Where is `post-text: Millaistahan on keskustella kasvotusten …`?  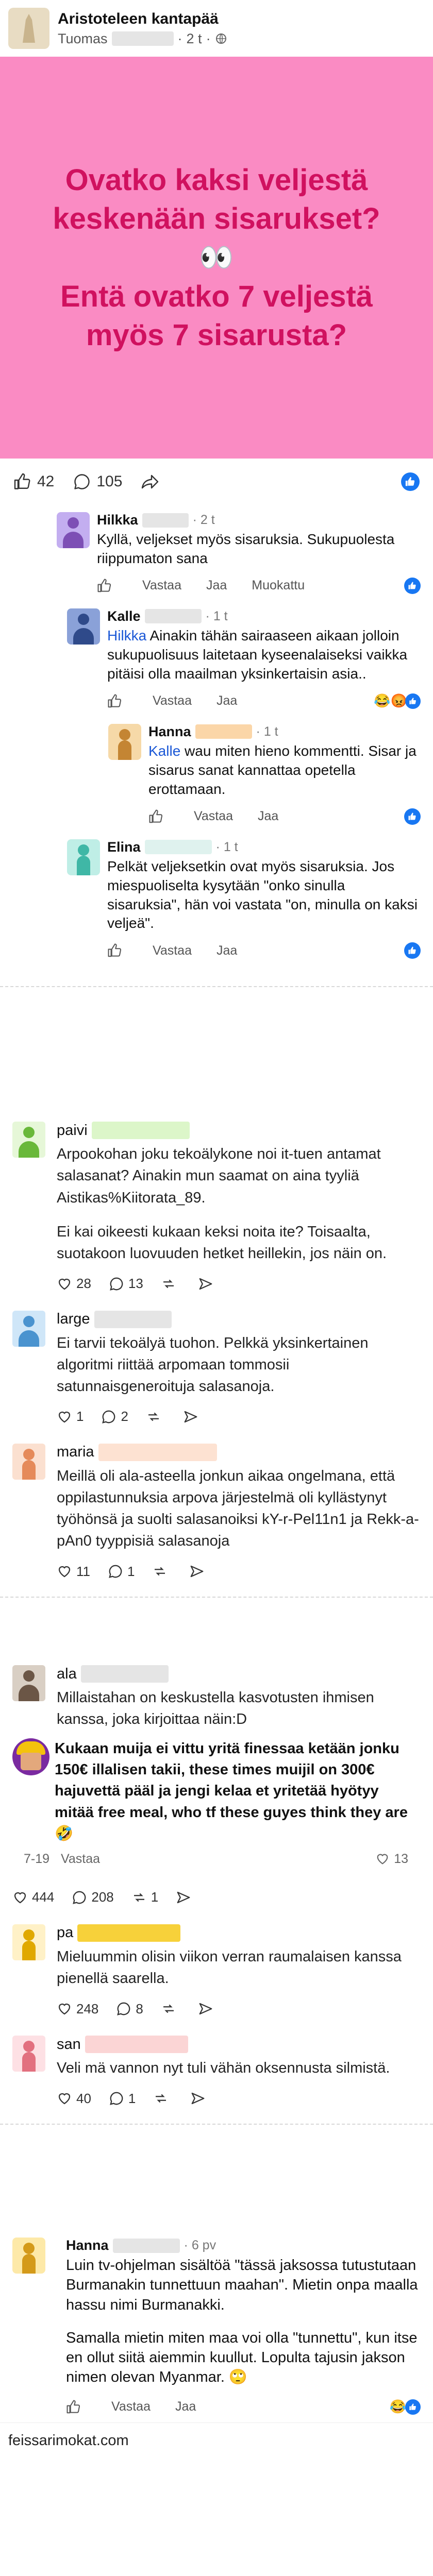 post-text: Millaistahan on keskustella kasvotusten … is located at coordinates (215, 1708).